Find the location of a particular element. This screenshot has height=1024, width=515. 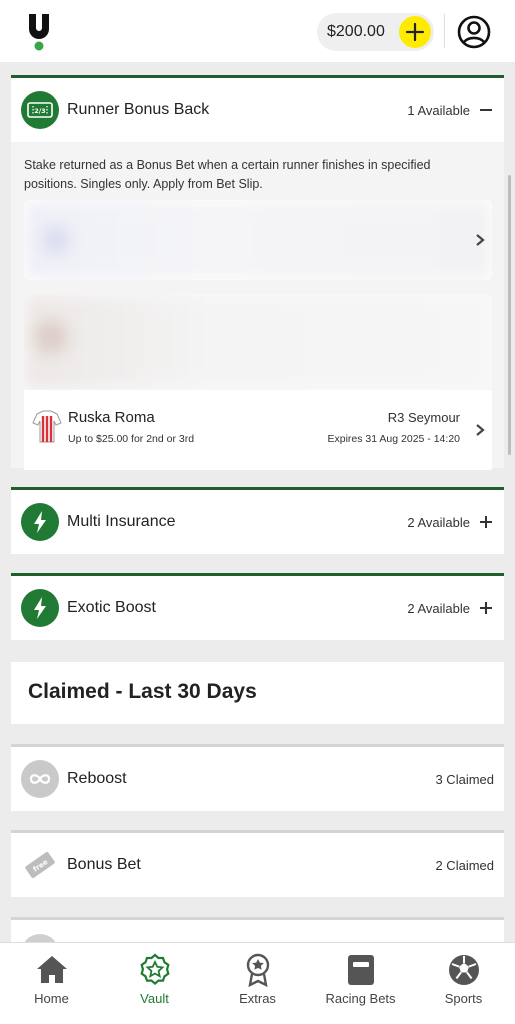

offer-terms: Up to $25.00 for 2nd or 3rd is located at coordinates (131, 439).